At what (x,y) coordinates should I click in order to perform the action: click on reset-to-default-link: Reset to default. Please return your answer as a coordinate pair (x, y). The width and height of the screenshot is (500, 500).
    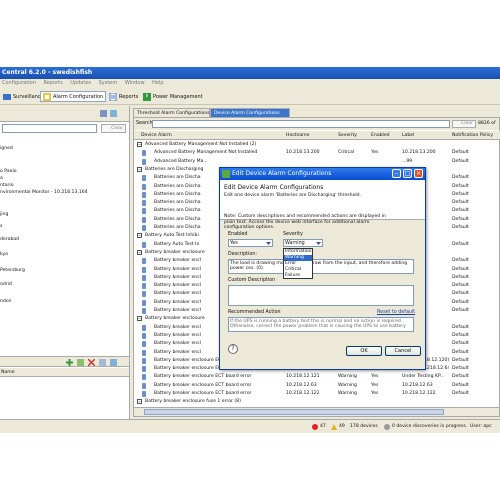
    Looking at the image, I should click on (396, 312).